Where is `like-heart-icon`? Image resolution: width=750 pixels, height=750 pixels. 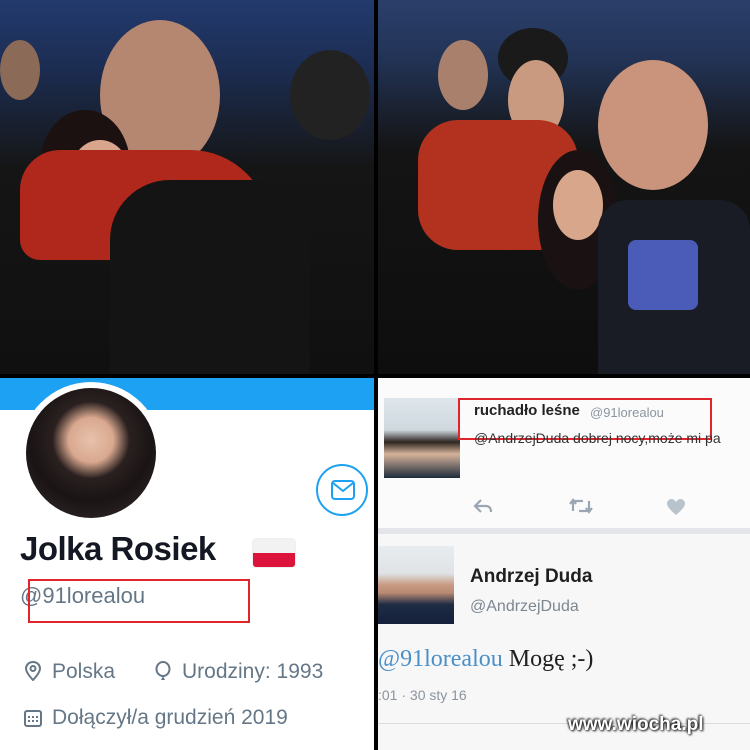
like-heart-icon is located at coordinates (676, 509).